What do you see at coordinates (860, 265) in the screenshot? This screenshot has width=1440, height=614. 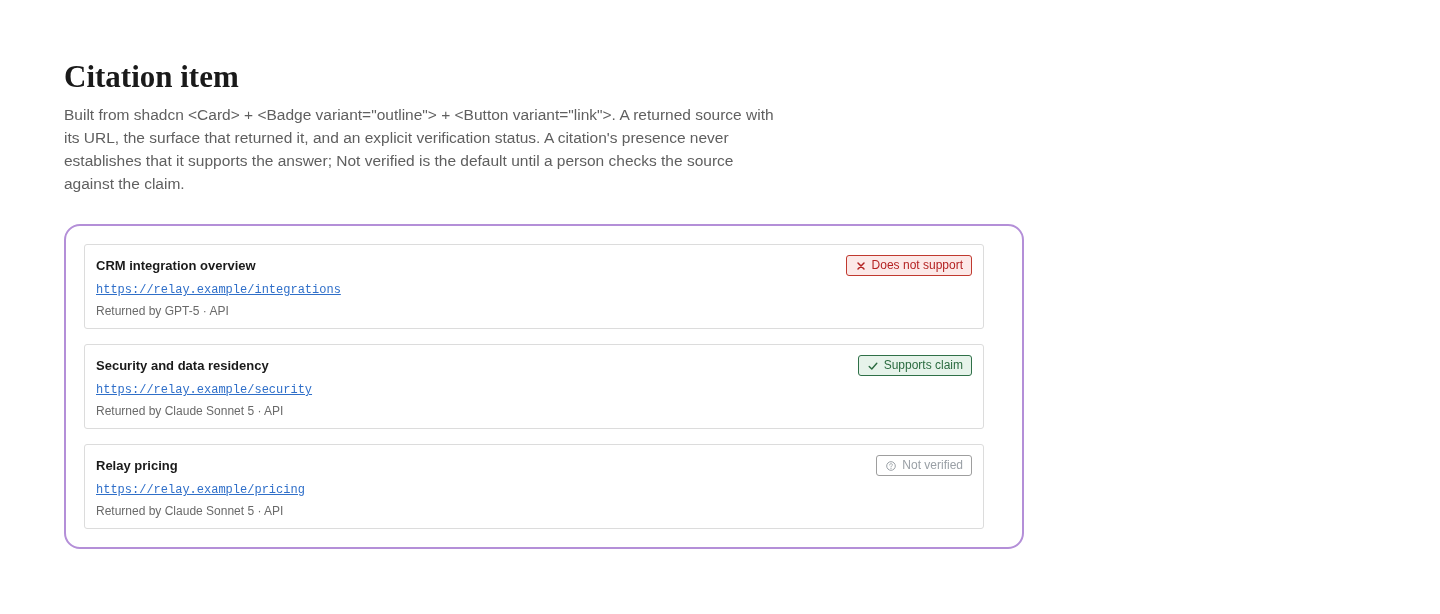 I see `x-icon` at bounding box center [860, 265].